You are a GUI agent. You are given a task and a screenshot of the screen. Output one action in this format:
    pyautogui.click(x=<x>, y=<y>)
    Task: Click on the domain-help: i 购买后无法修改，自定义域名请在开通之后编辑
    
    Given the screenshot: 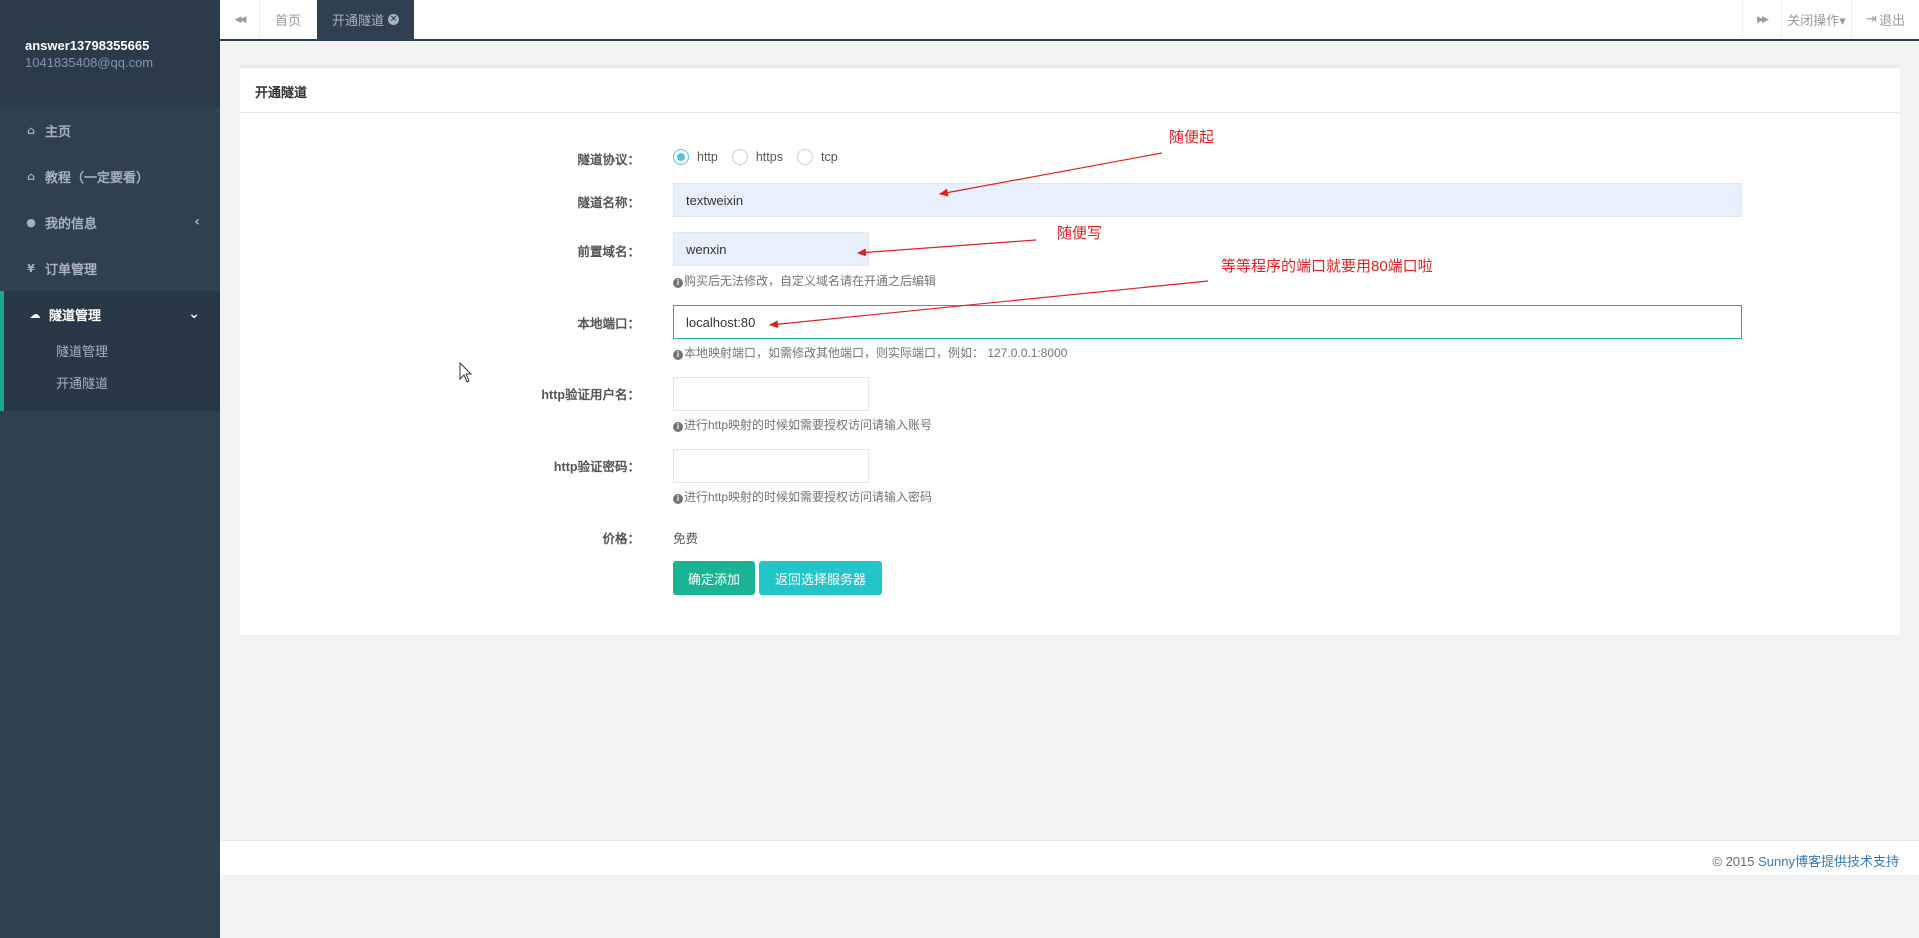 What is the action you would take?
    pyautogui.click(x=804, y=280)
    